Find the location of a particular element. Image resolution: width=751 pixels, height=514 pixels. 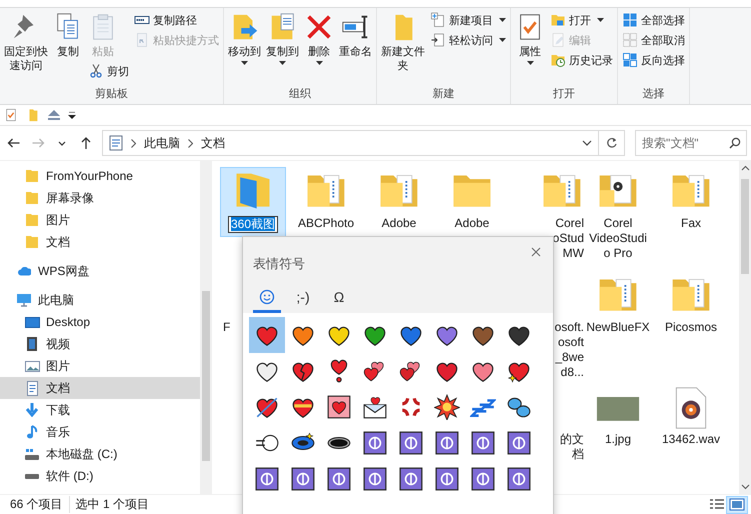

group-label: 组织 is located at coordinates (300, 94).